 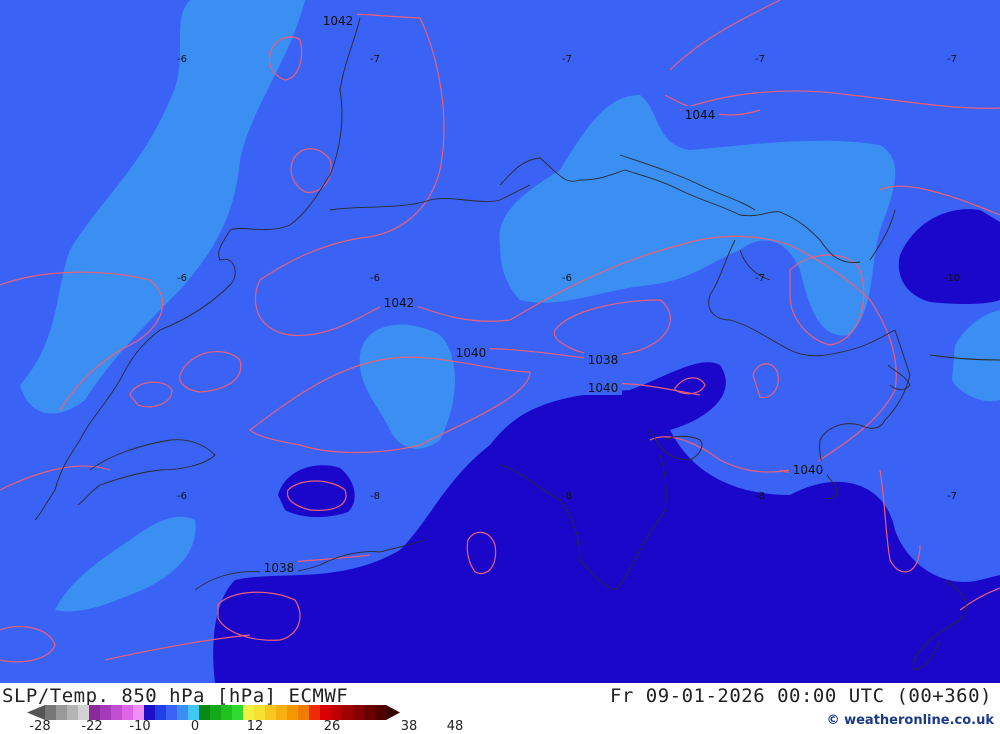 What do you see at coordinates (455, 726) in the screenshot?
I see `scale-tick-label: 48` at bounding box center [455, 726].